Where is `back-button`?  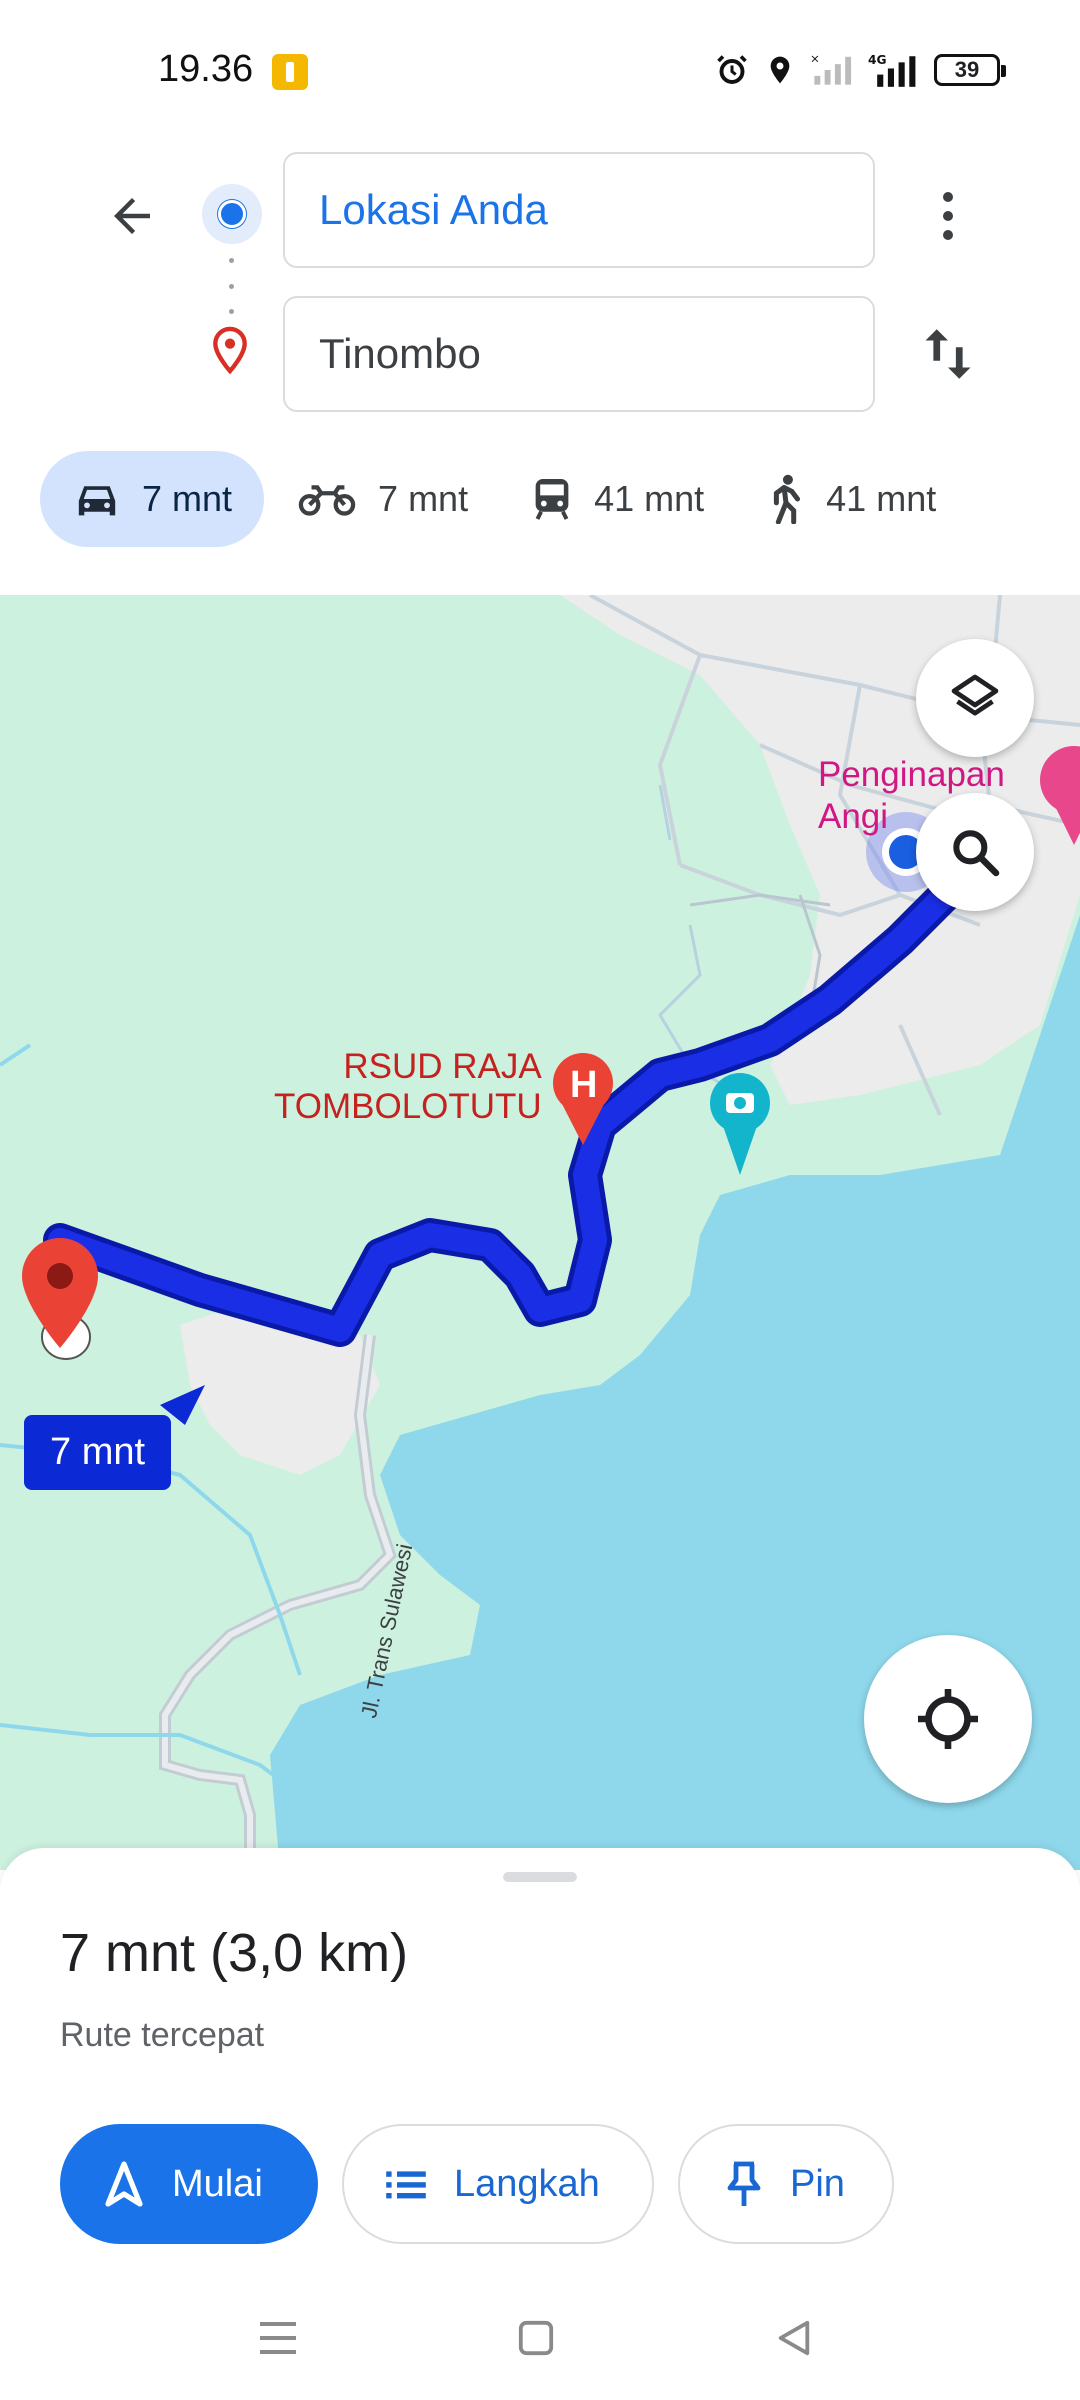 back-button is located at coordinates (132, 216).